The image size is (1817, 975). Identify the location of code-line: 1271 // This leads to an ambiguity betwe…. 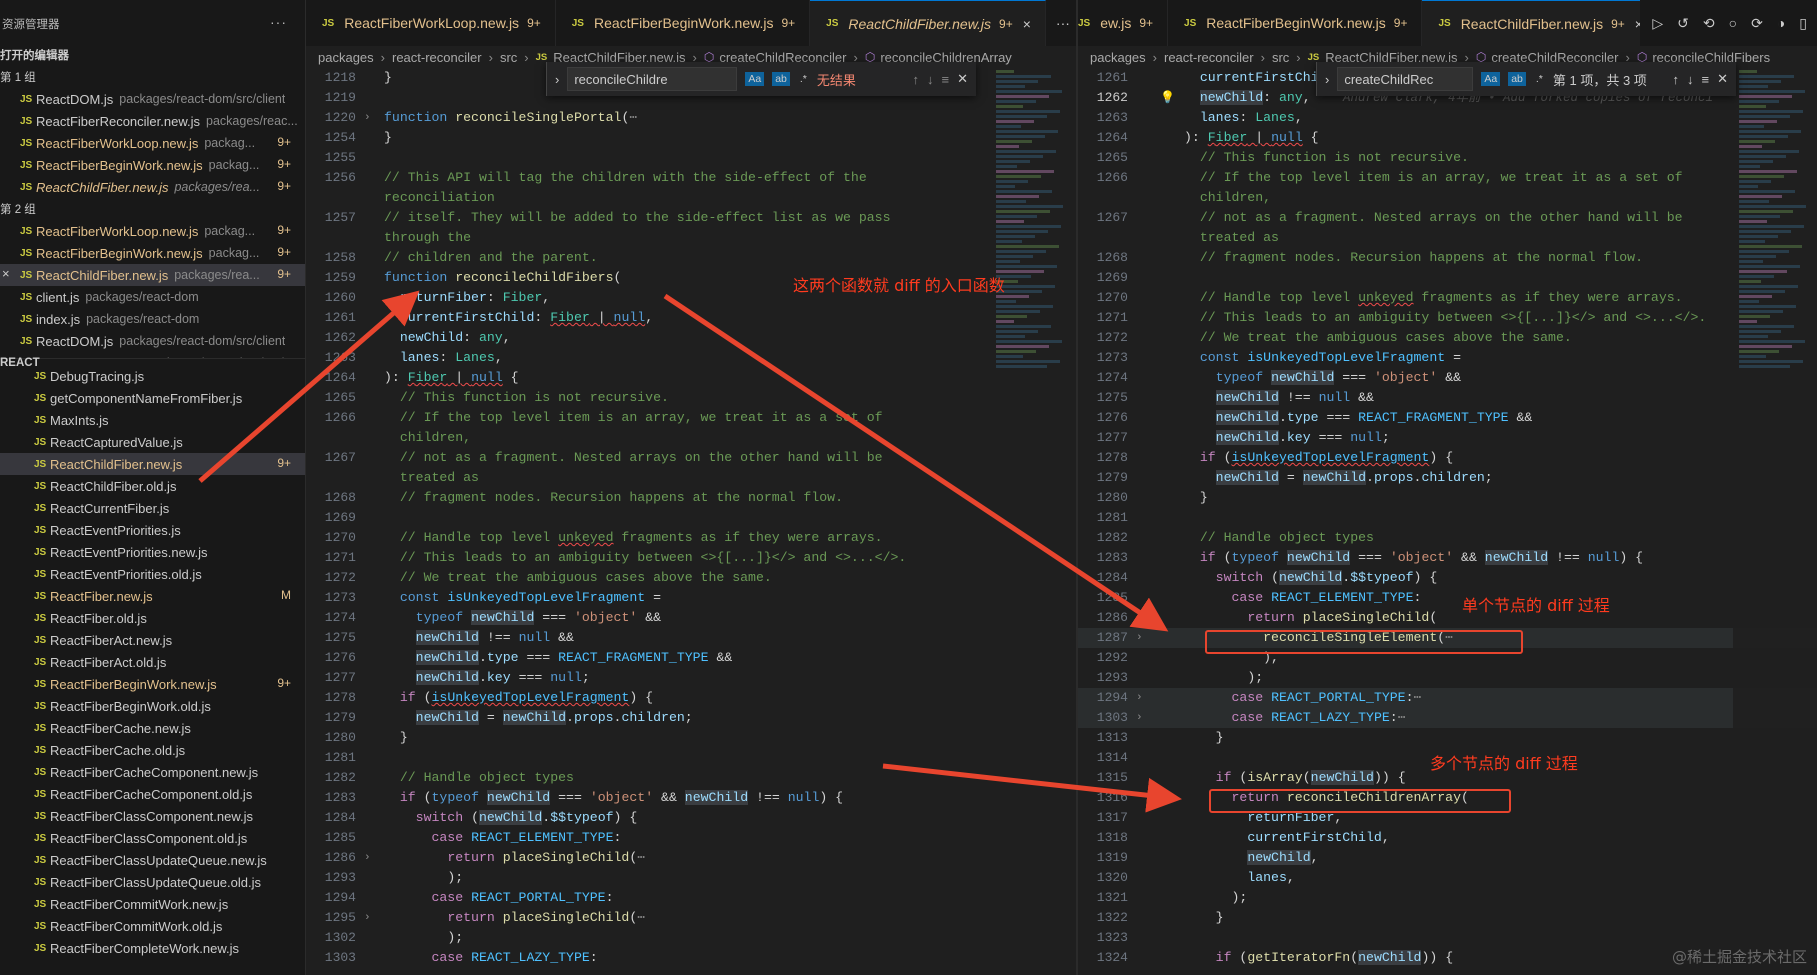
(1447, 318).